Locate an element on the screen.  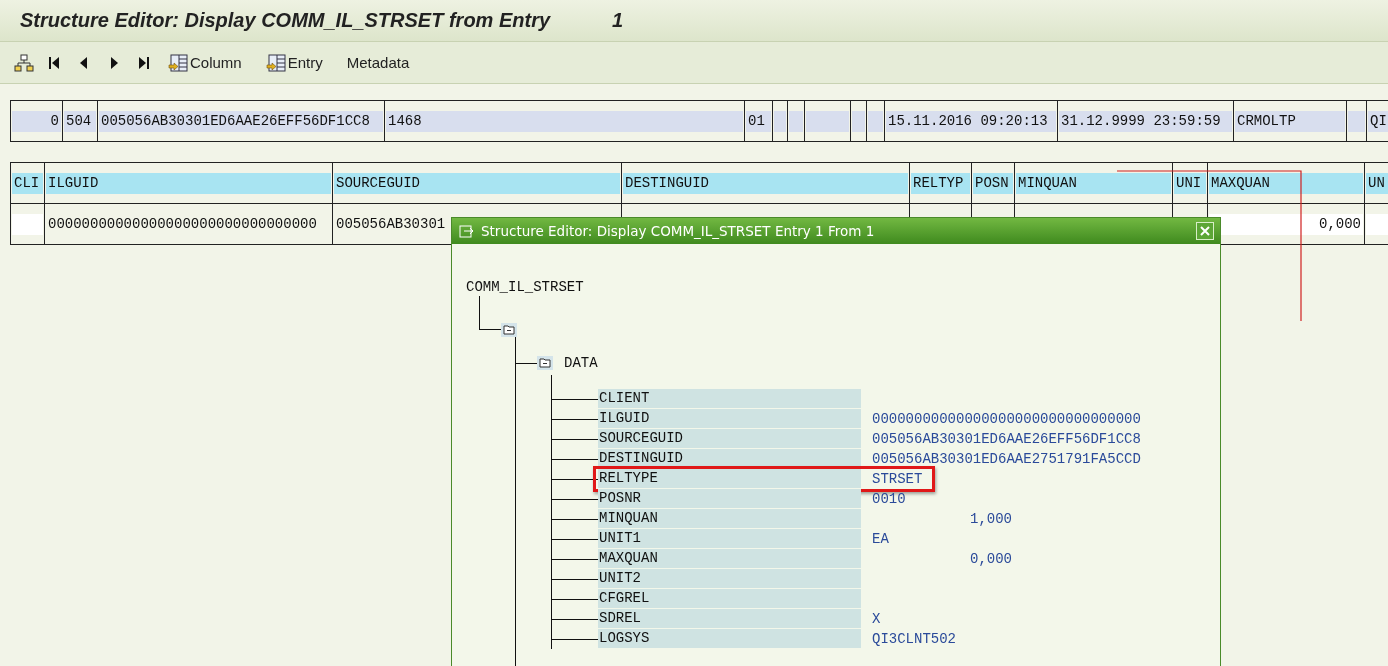
record-cell: 1468 is located at coordinates (564, 121).